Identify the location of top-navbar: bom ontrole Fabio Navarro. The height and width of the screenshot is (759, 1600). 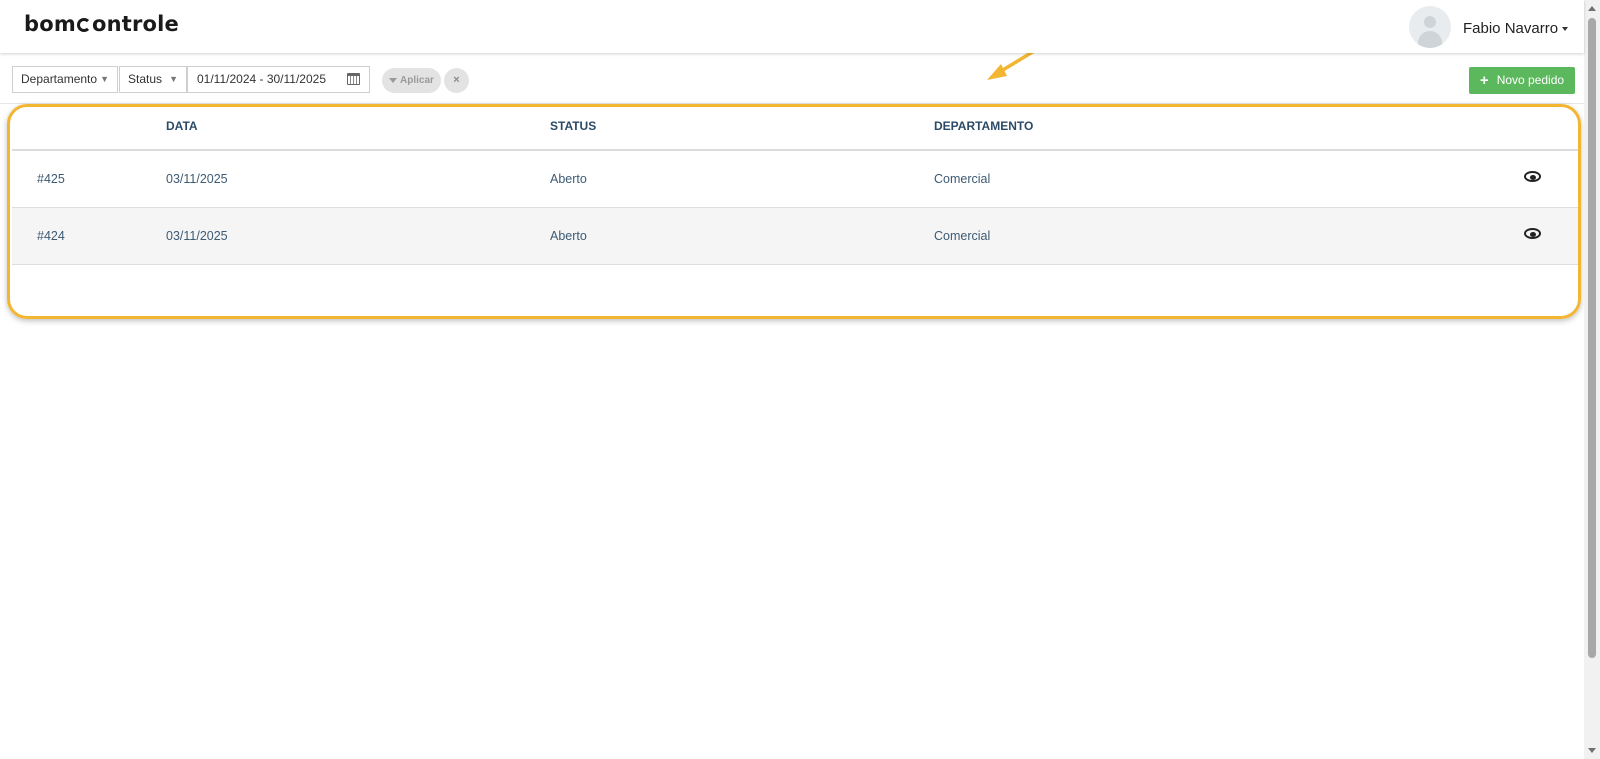
(792, 26).